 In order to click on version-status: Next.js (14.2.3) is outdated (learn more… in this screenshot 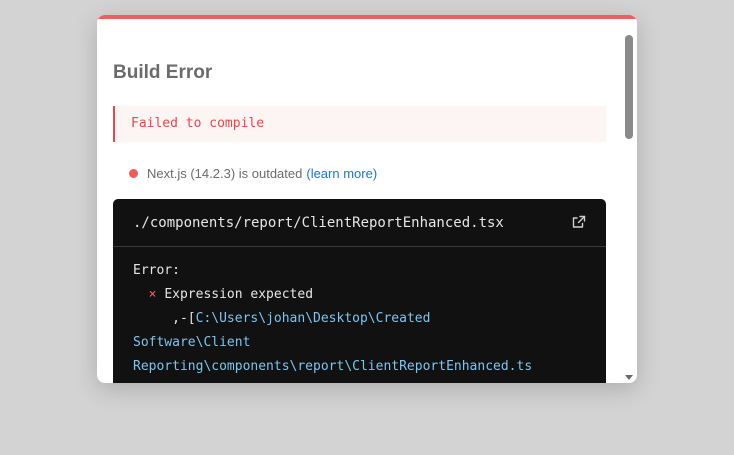, I will do `click(253, 173)`.